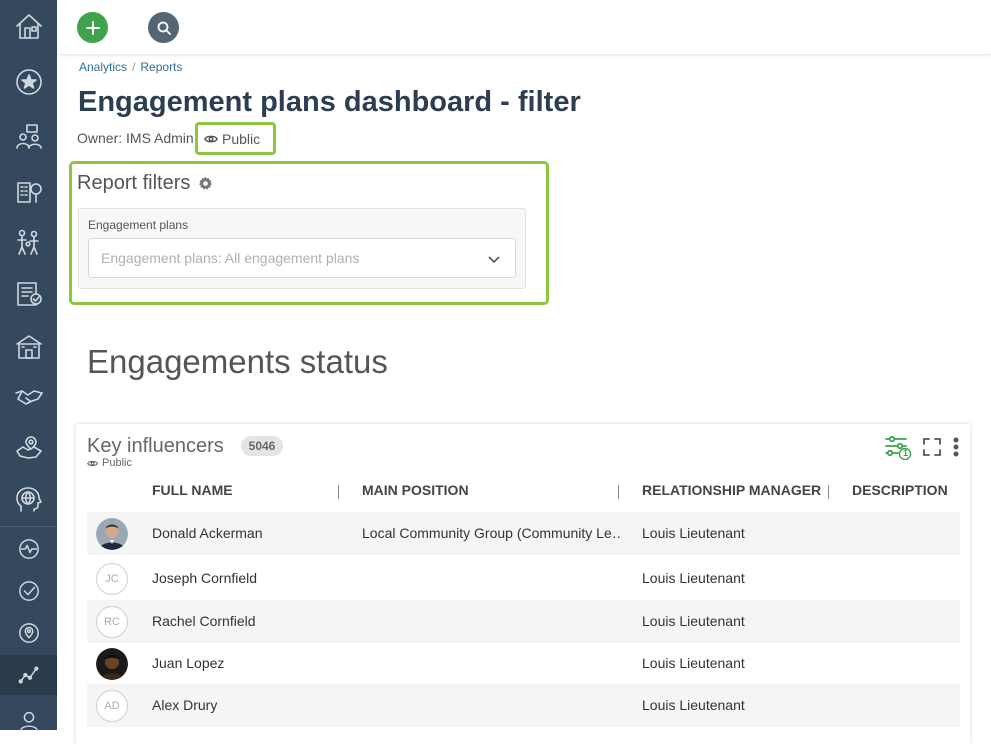 The height and width of the screenshot is (744, 991). I want to click on add-button, so click(92, 27).